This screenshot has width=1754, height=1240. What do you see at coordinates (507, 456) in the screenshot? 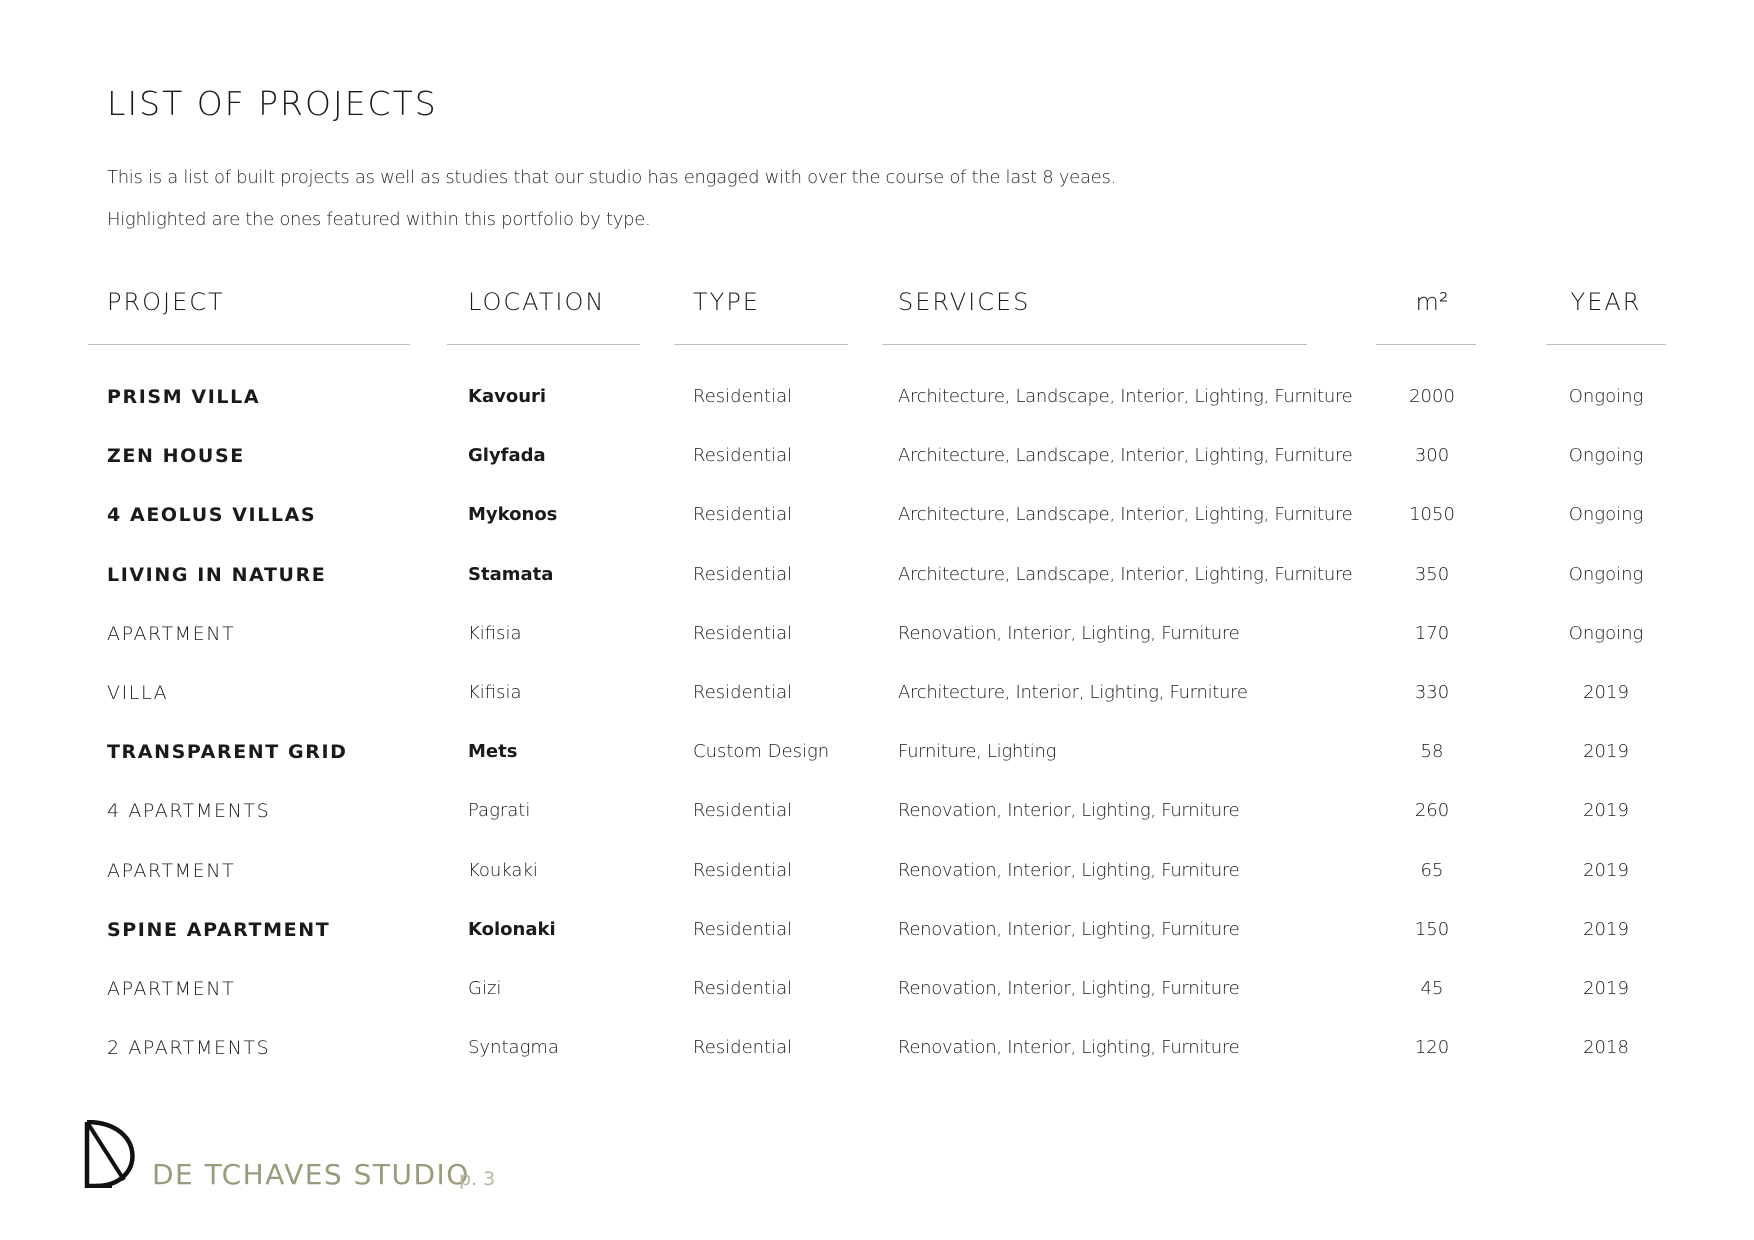
I see `cell-location: Glyfada` at bounding box center [507, 456].